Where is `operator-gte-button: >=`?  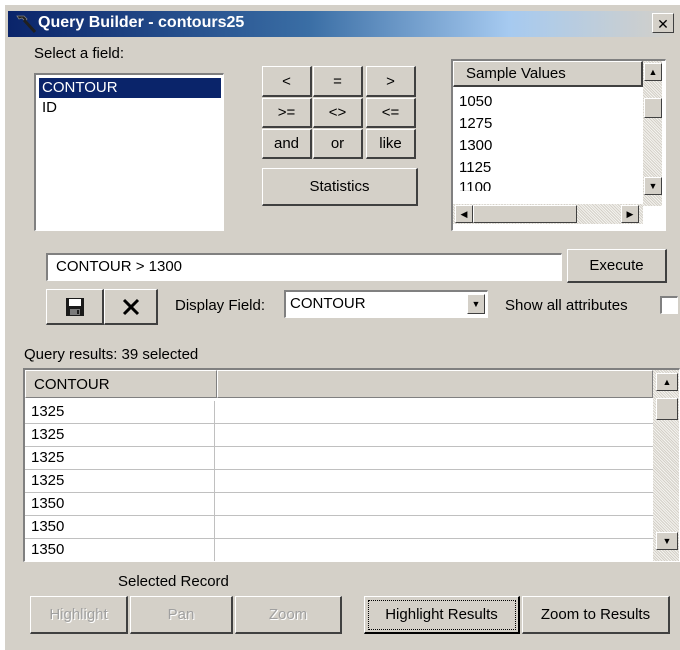
operator-gte-button: >= is located at coordinates (287, 113).